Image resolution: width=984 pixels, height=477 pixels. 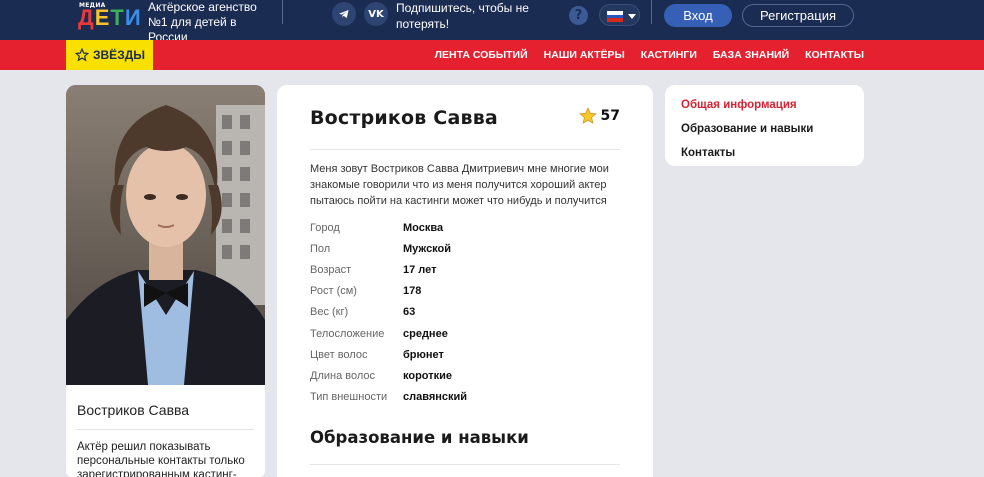 What do you see at coordinates (133, 410) in the screenshot?
I see `profile-card-name: Востриков Савва` at bounding box center [133, 410].